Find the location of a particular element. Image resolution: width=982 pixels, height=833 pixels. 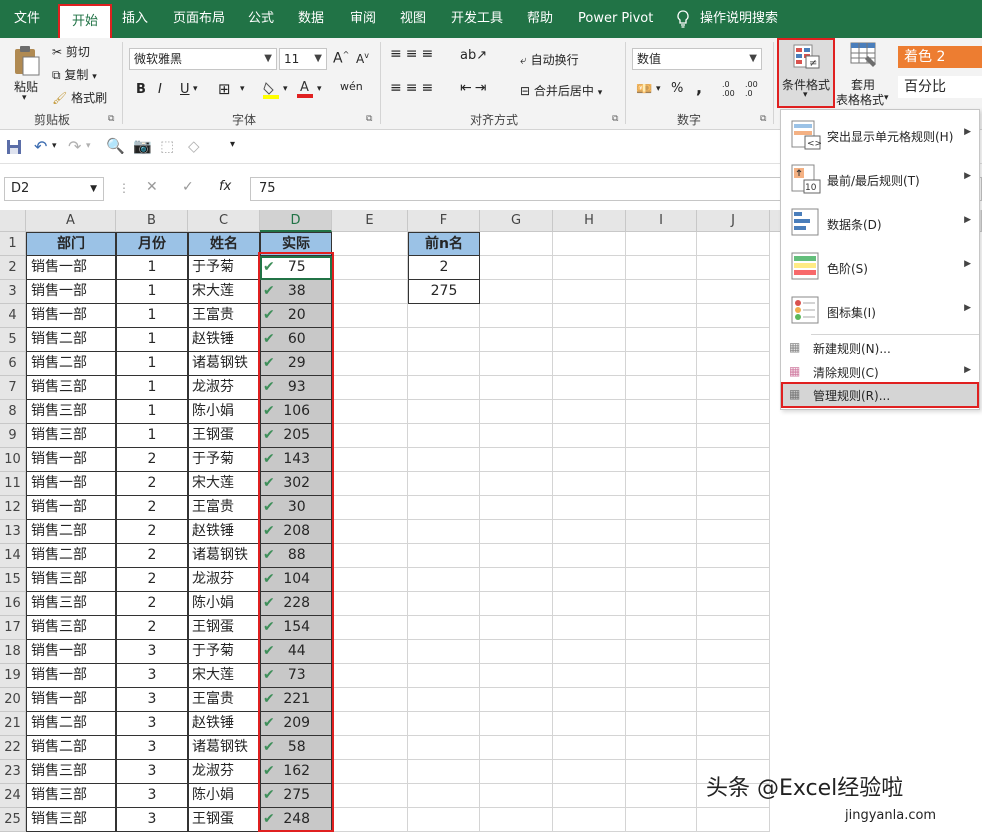

paste-icon is located at coordinates (27, 61).